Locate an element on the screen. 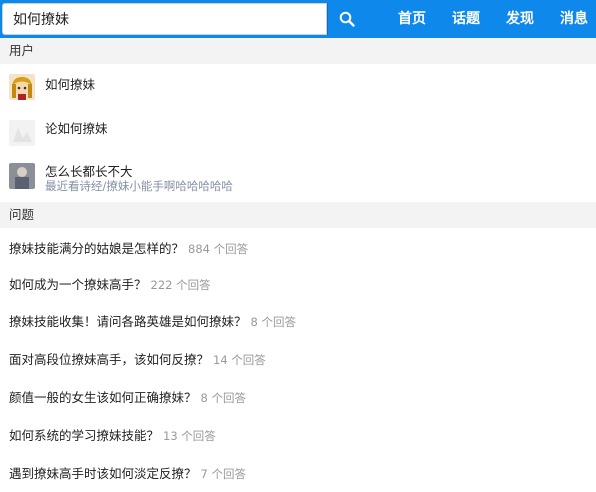 The image size is (596, 492). answer-count: 7 个回答 is located at coordinates (223, 474).